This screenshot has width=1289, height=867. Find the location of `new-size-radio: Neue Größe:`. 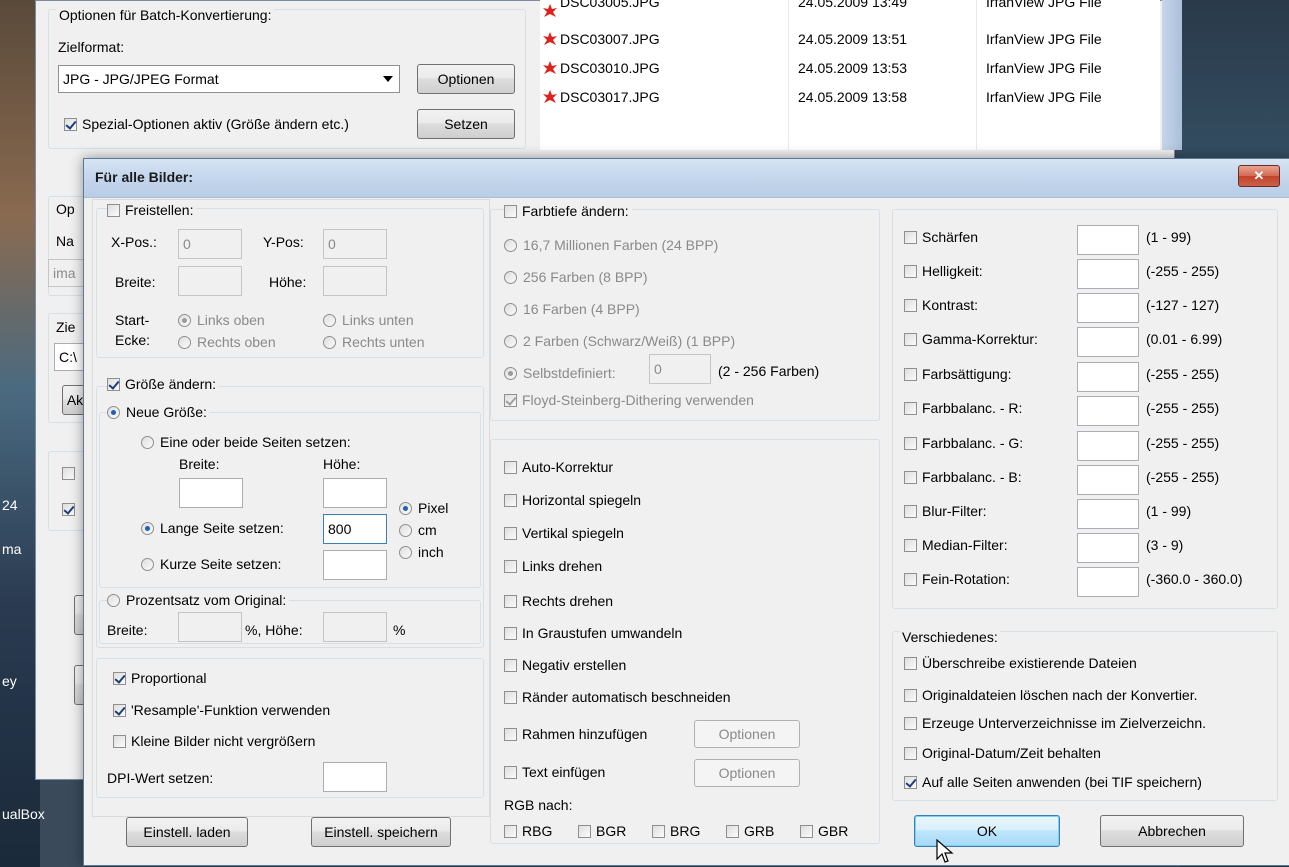

new-size-radio: Neue Größe: is located at coordinates (158, 412).